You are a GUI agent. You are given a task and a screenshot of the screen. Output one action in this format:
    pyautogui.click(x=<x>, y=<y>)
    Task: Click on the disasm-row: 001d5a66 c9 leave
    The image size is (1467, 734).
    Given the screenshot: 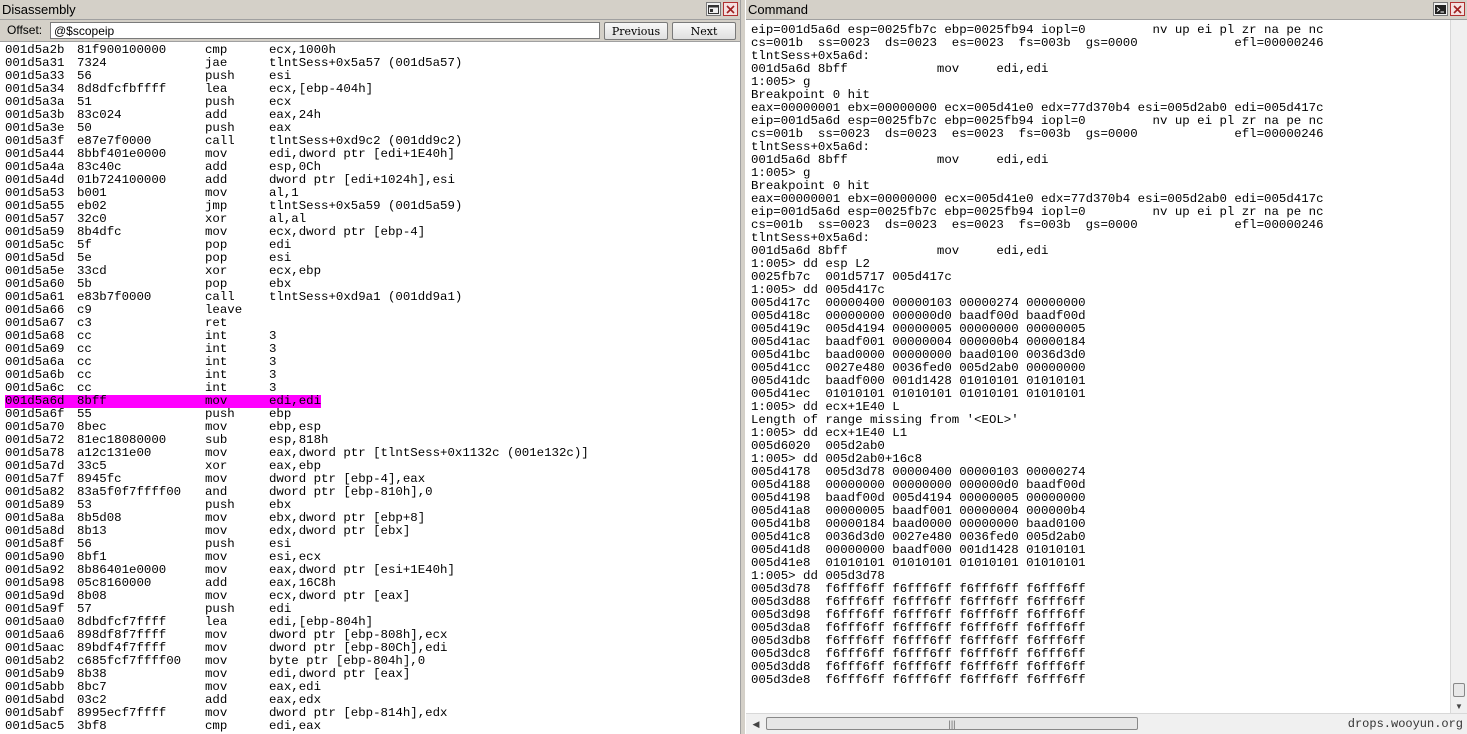 What is the action you would take?
    pyautogui.click(x=372, y=310)
    